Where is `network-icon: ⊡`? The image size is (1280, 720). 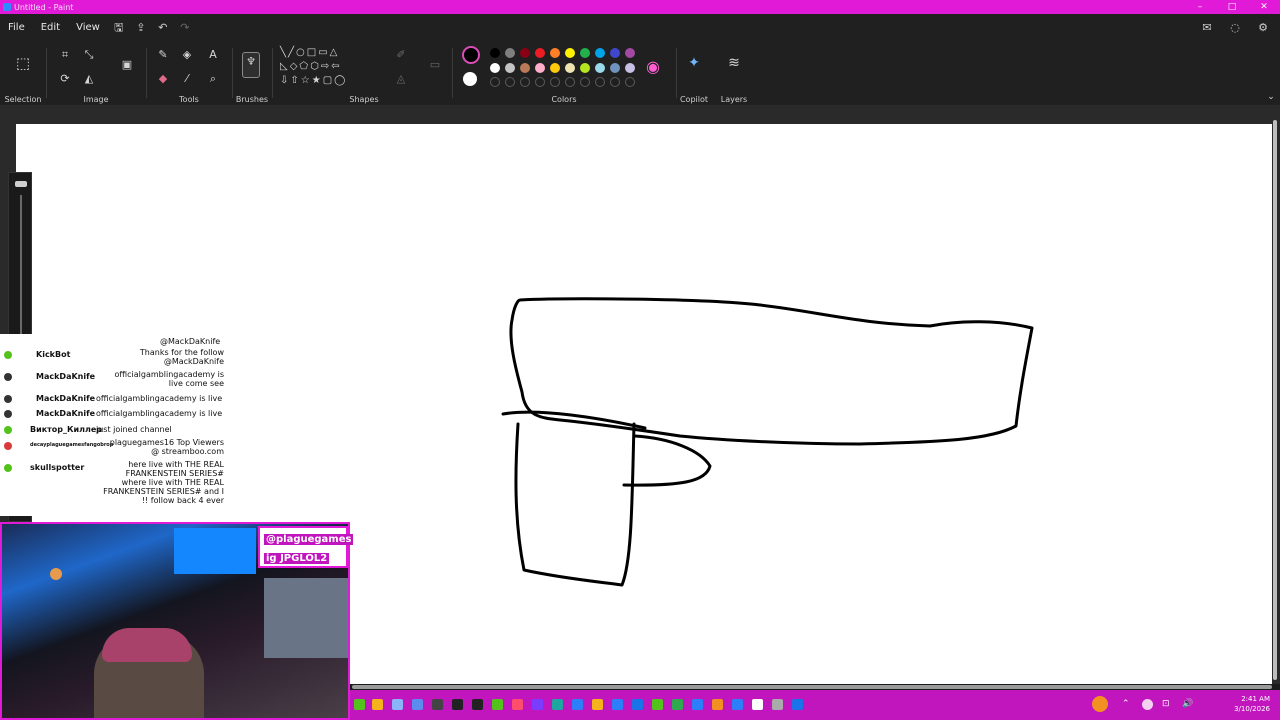 network-icon: ⊡ is located at coordinates (1167, 704).